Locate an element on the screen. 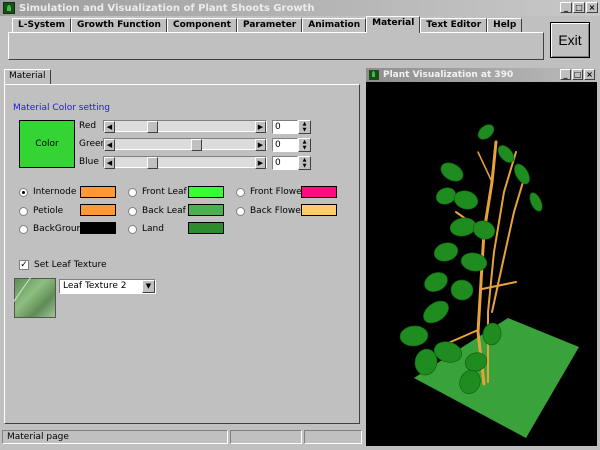  window-controls: _ □ × is located at coordinates (579, 7).